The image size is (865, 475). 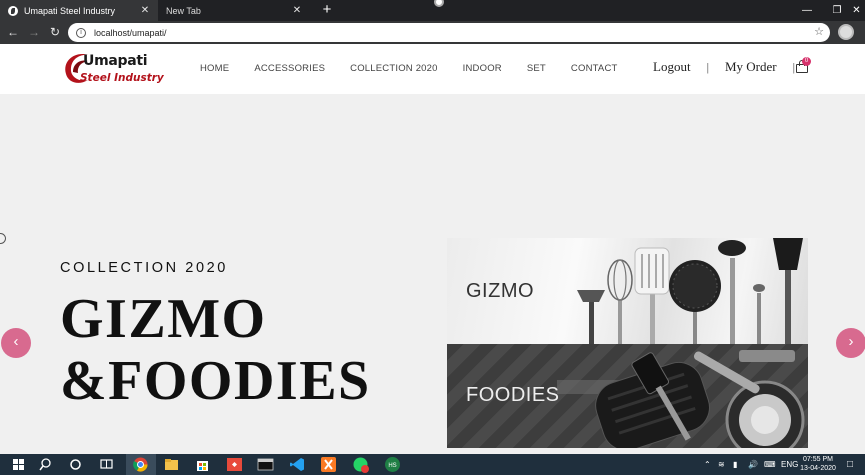 I want to click on windows-icon, so click(x=18, y=464).